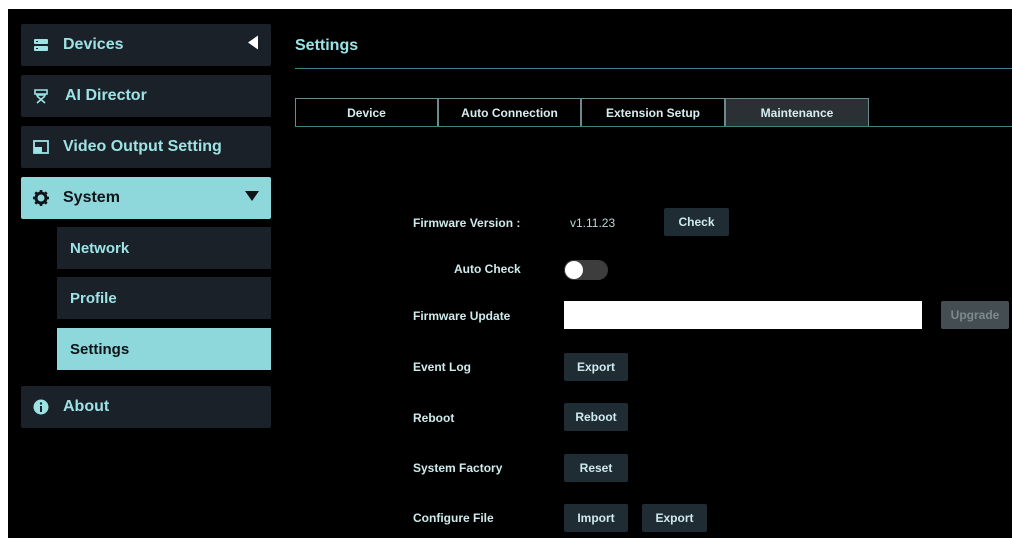 Image resolution: width=1012 pixels, height=538 pixels. I want to click on title-divider, so click(653, 68).